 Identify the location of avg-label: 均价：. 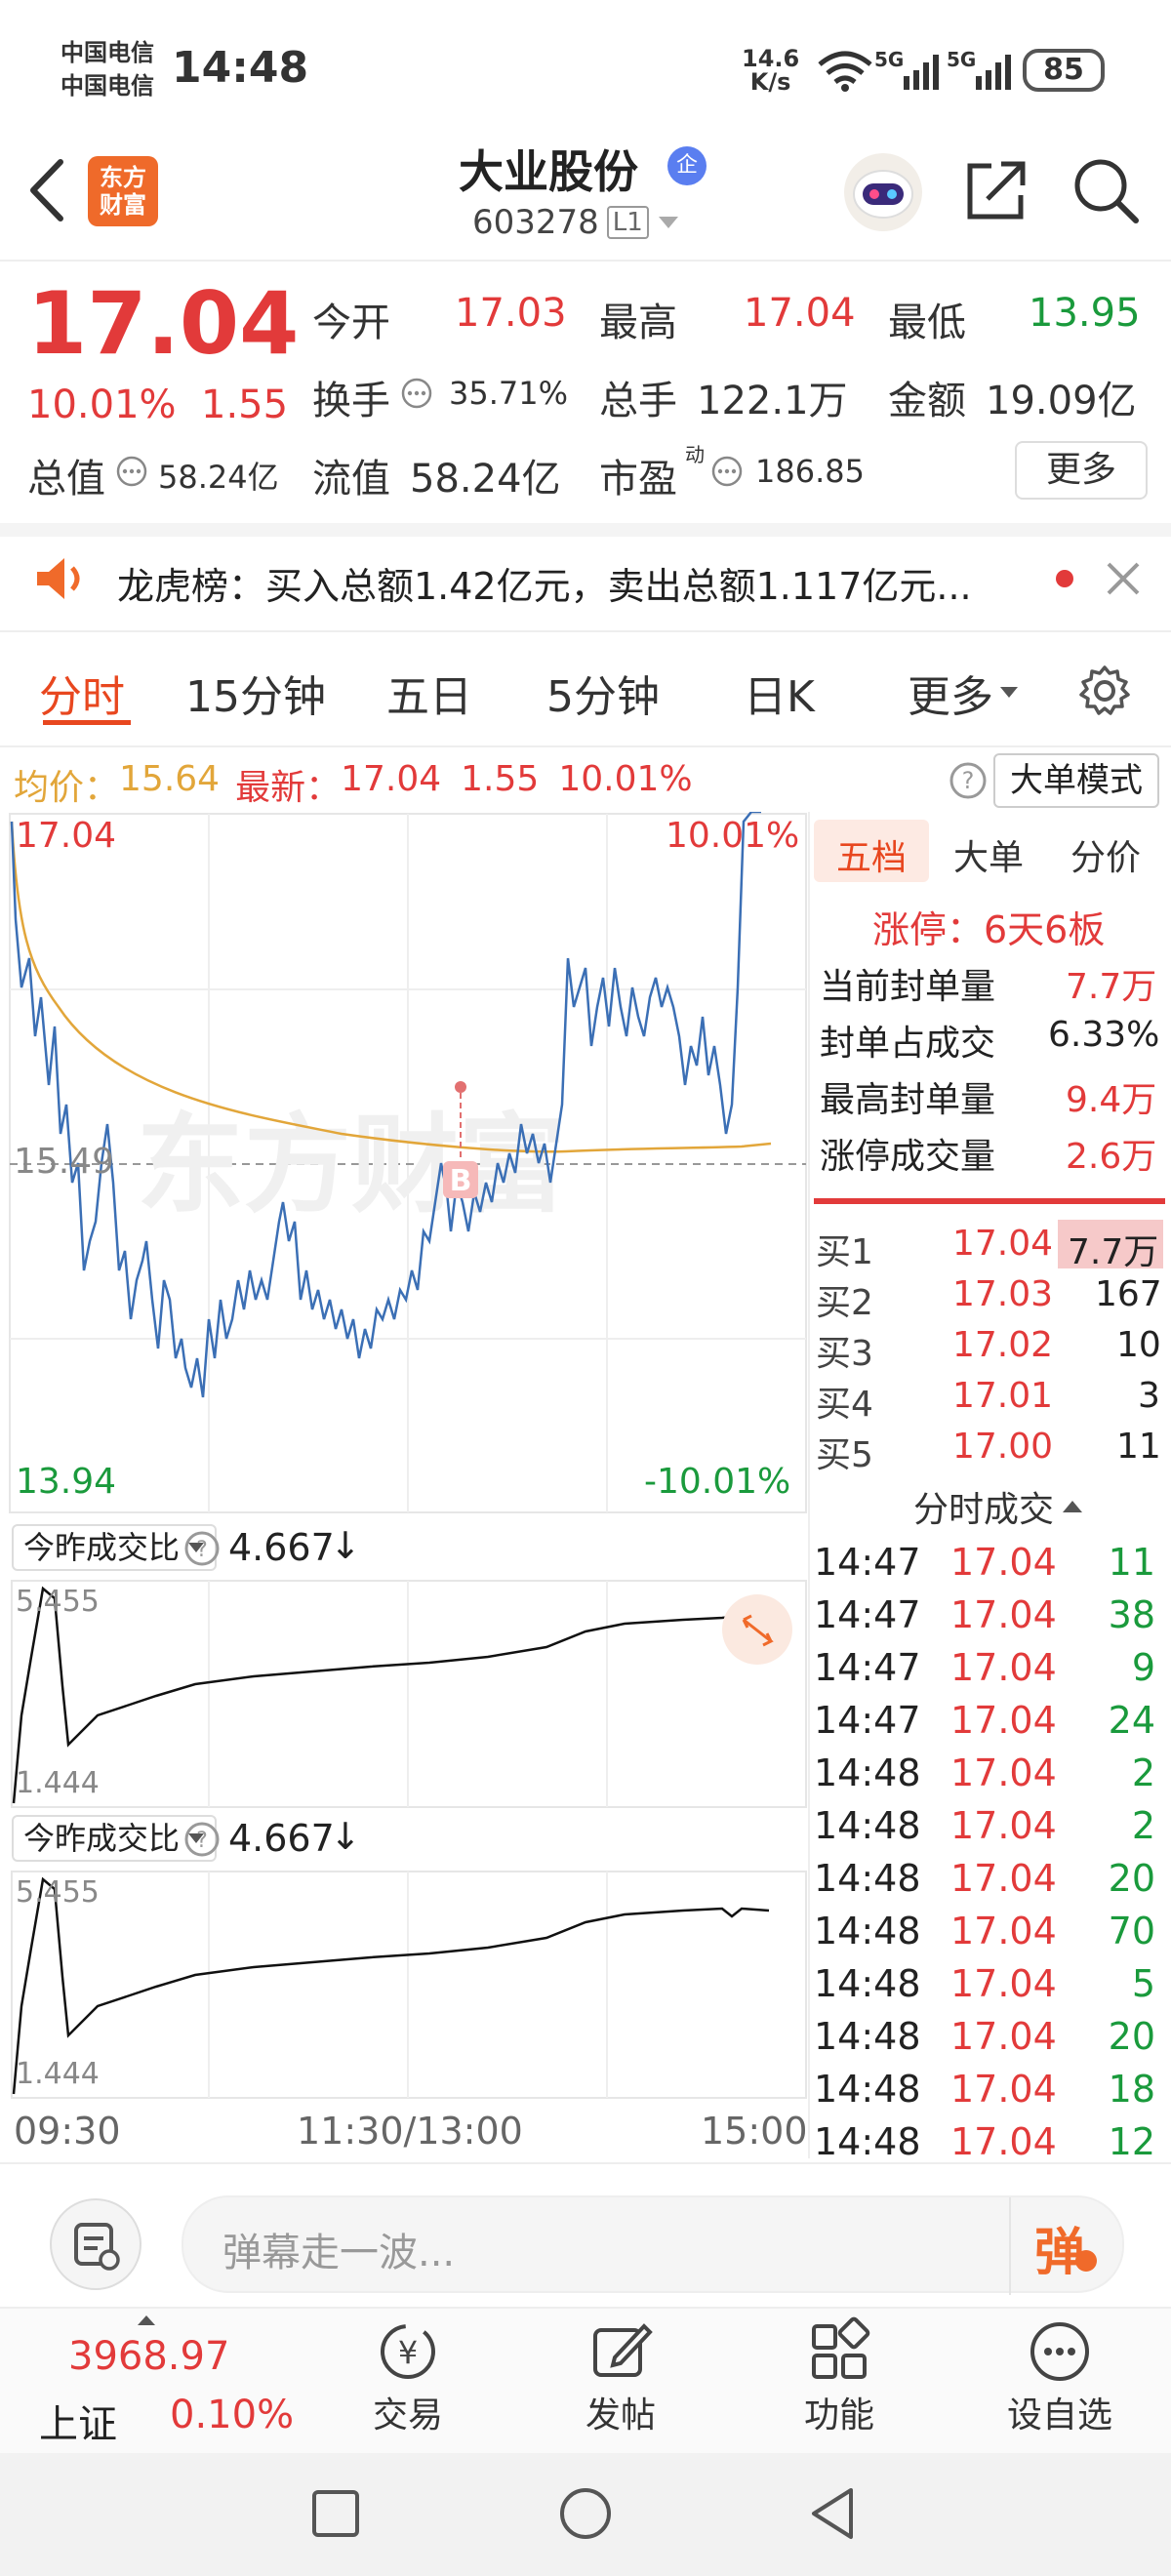
(67, 788).